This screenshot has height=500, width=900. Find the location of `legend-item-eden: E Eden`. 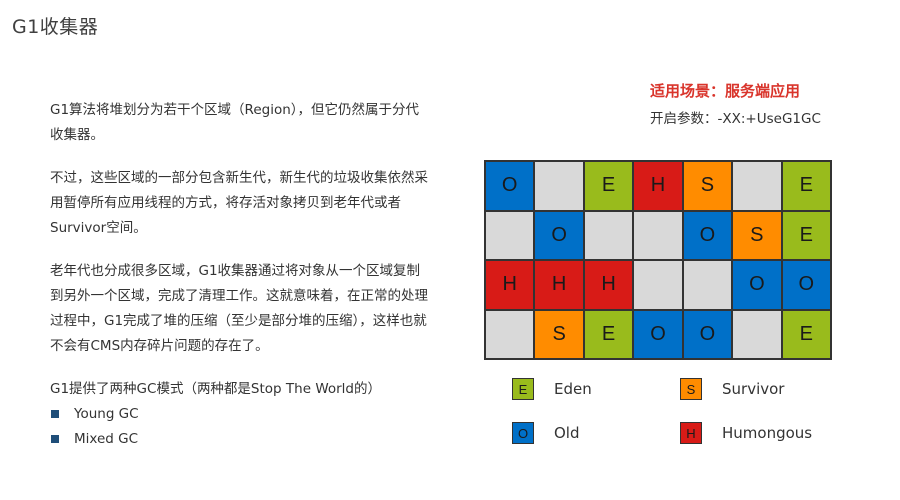

legend-item-eden: E Eden is located at coordinates (552, 389).